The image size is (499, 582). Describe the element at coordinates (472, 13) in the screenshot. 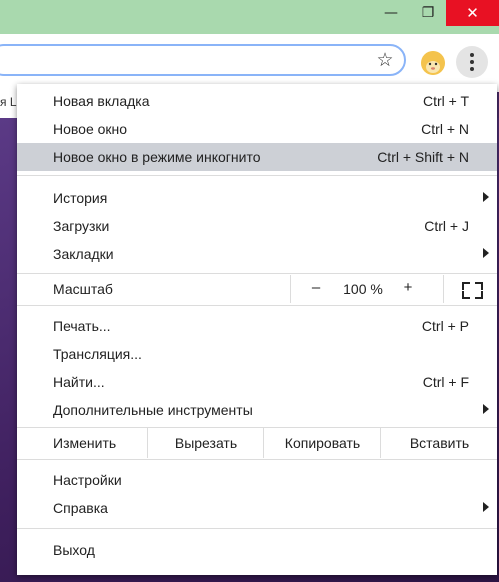

I see `close-button: ✕` at that location.